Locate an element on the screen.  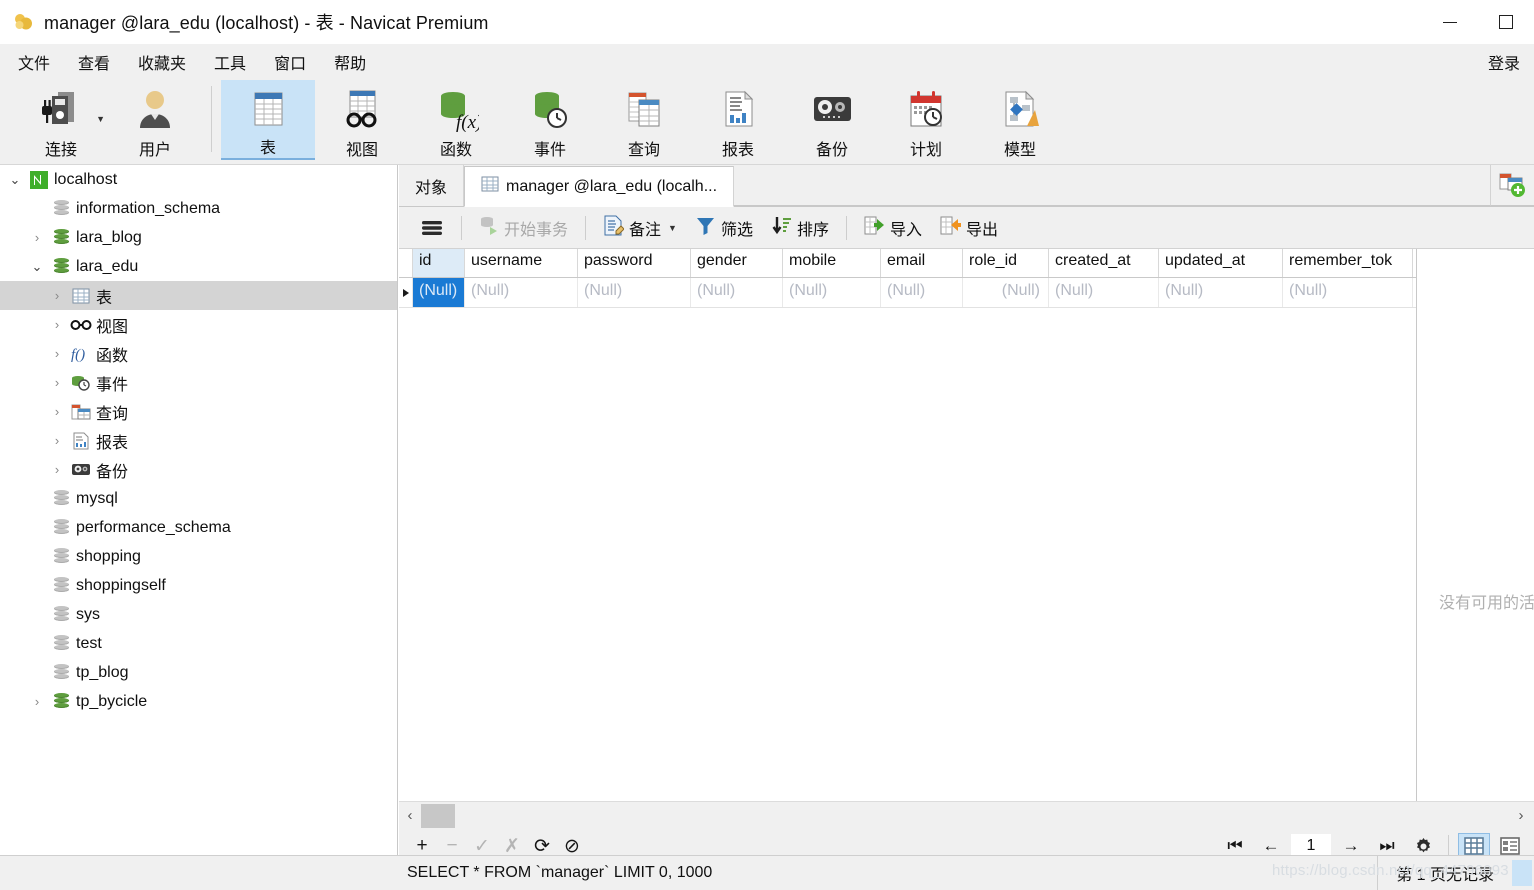
grid-header-email: email is located at coordinates (922, 263).